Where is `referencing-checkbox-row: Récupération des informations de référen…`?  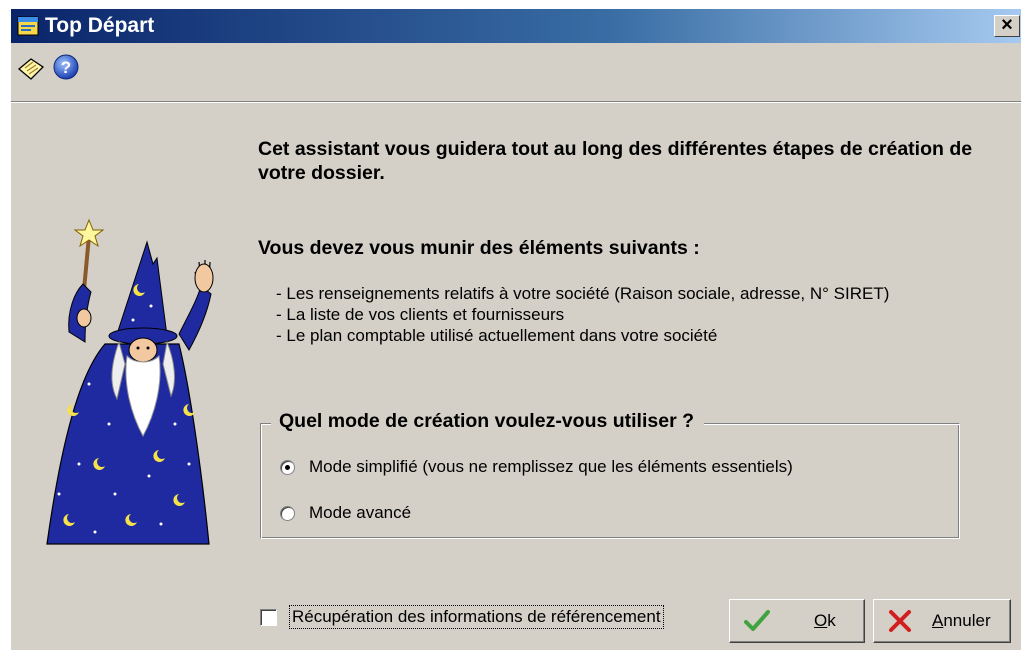
referencing-checkbox-row: Récupération des informations de référen… is located at coordinates (462, 617).